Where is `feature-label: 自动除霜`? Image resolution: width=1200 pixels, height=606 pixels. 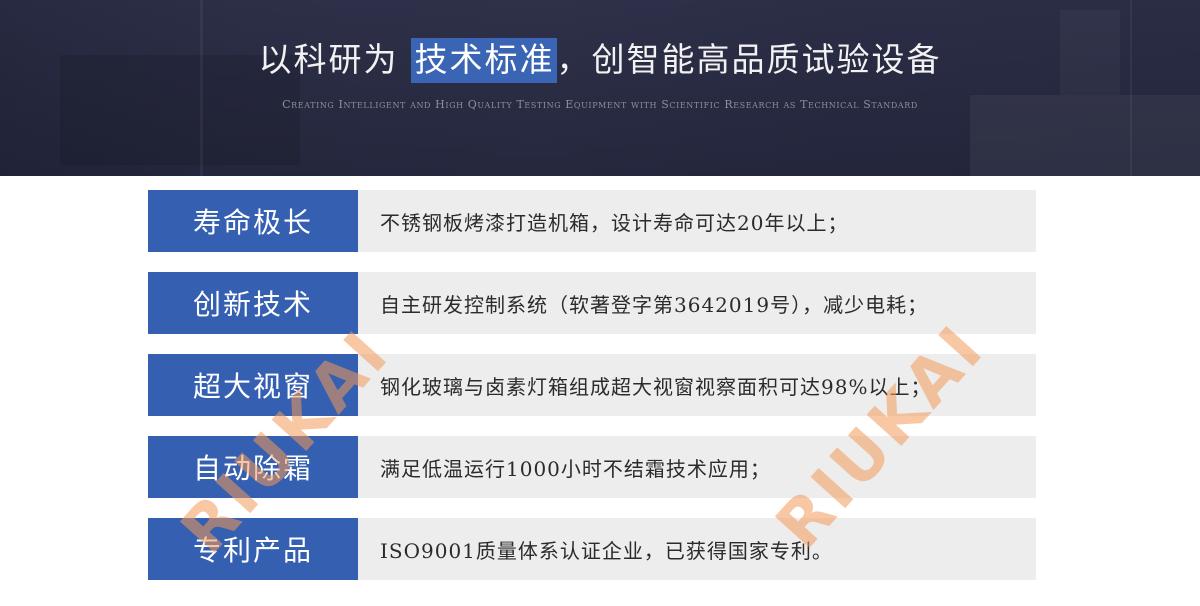 feature-label: 自动除霜 is located at coordinates (253, 467).